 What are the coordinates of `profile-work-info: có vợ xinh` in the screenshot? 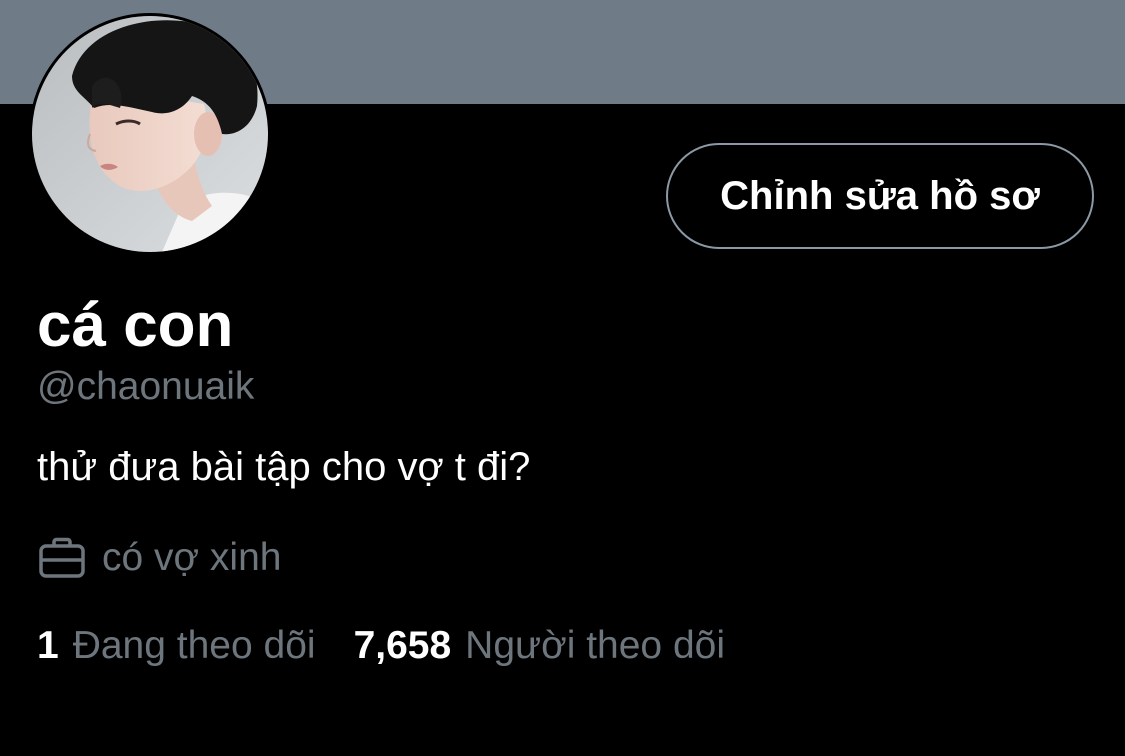 It's located at (159, 558).